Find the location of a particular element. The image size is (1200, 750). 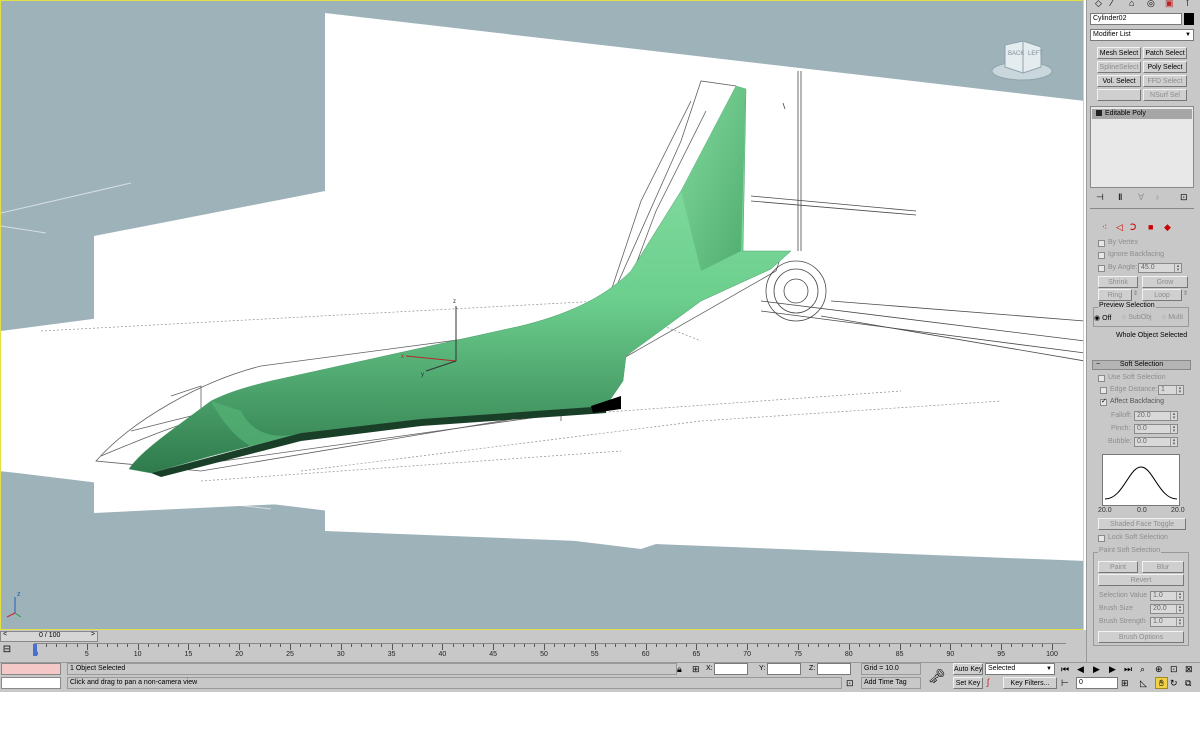

border-icon: Ↄ is located at coordinates (1133, 227).